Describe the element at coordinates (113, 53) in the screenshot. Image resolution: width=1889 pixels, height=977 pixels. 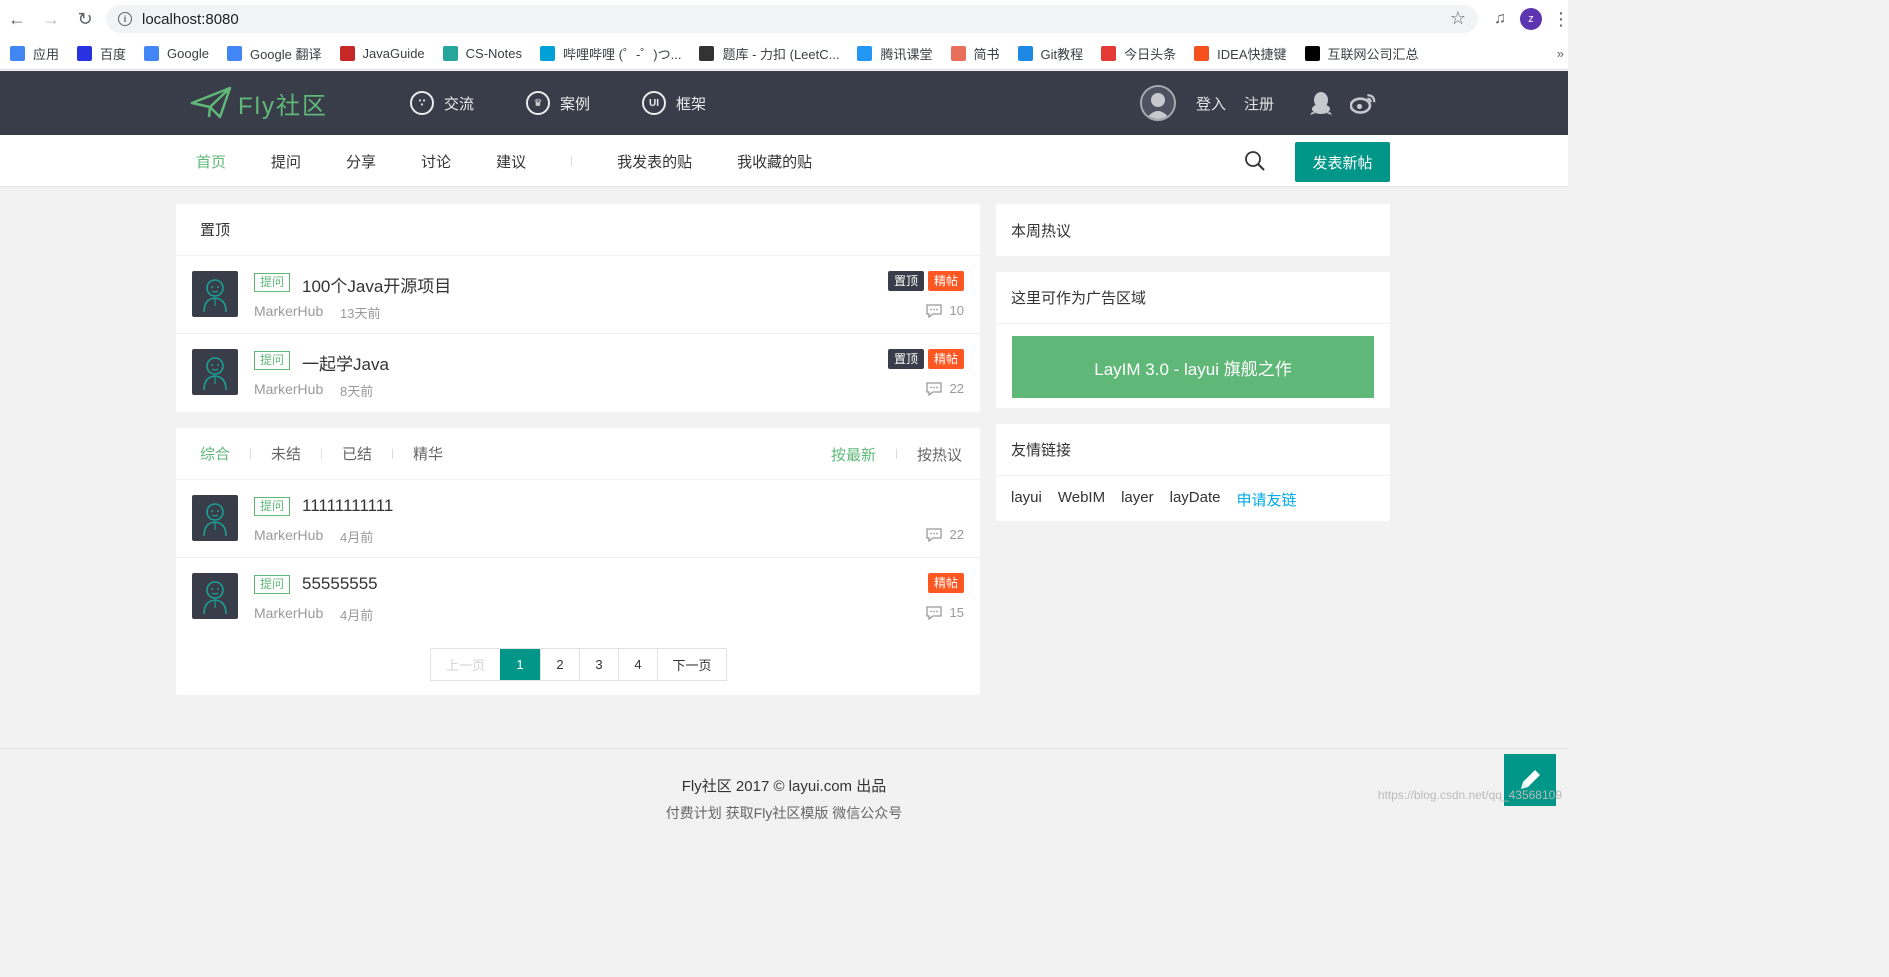
I see `bookmark-label: 百度` at that location.